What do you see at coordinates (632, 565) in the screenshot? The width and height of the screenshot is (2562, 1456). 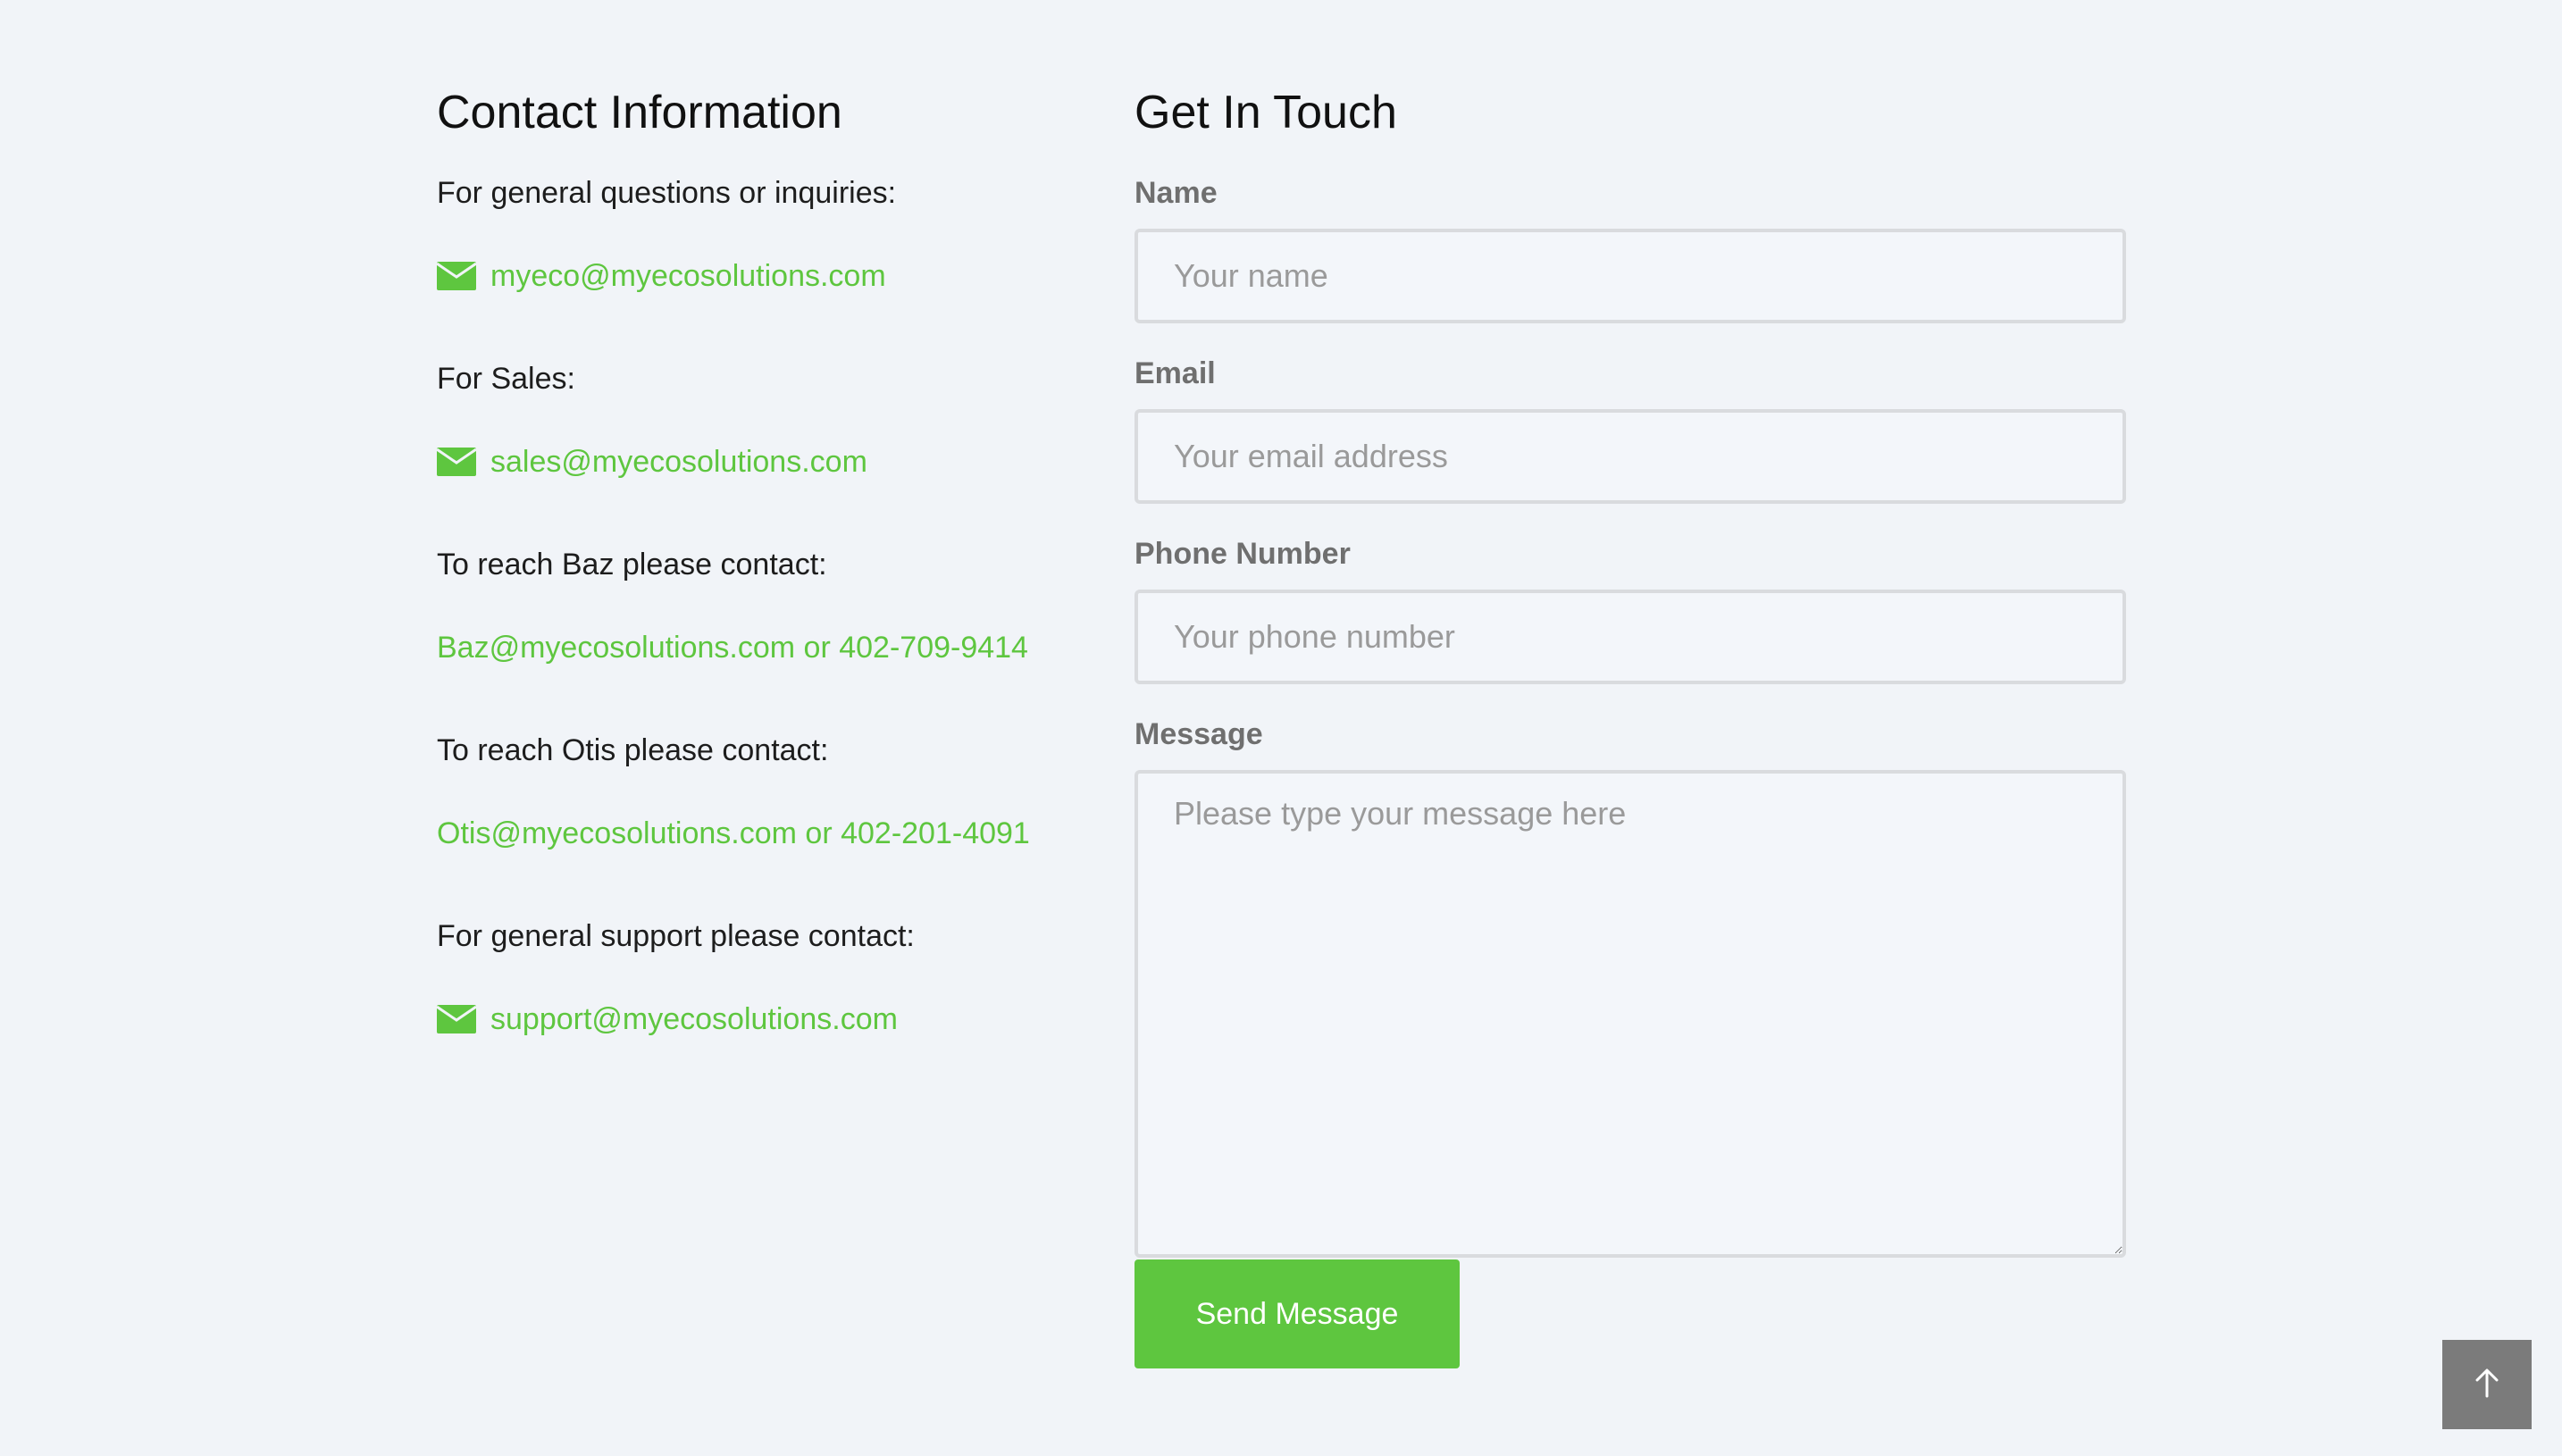 I see `baz-contact-label: To reach Baz please contact:` at bounding box center [632, 565].